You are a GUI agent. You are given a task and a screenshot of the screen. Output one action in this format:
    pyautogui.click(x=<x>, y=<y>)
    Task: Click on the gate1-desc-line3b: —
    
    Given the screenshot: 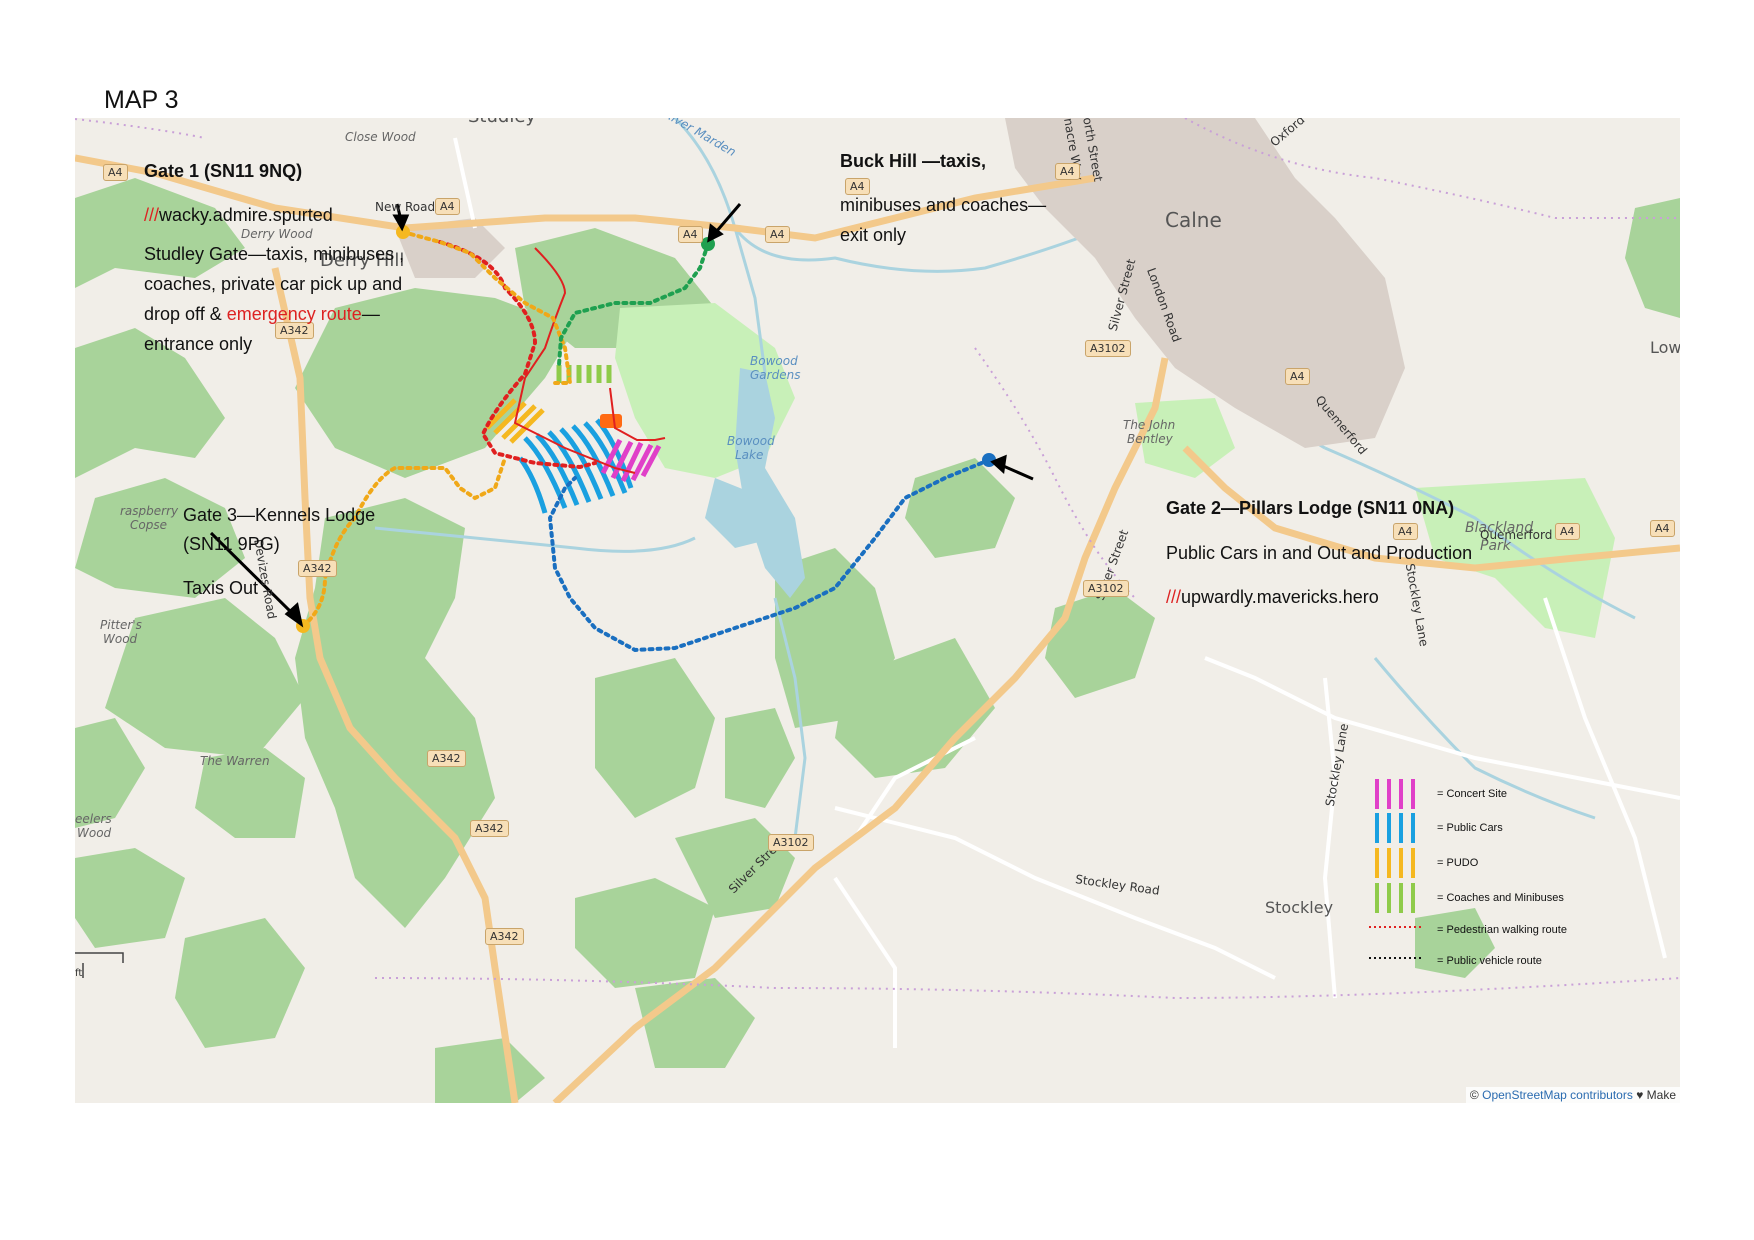 What is the action you would take?
    pyautogui.click(x=370, y=314)
    